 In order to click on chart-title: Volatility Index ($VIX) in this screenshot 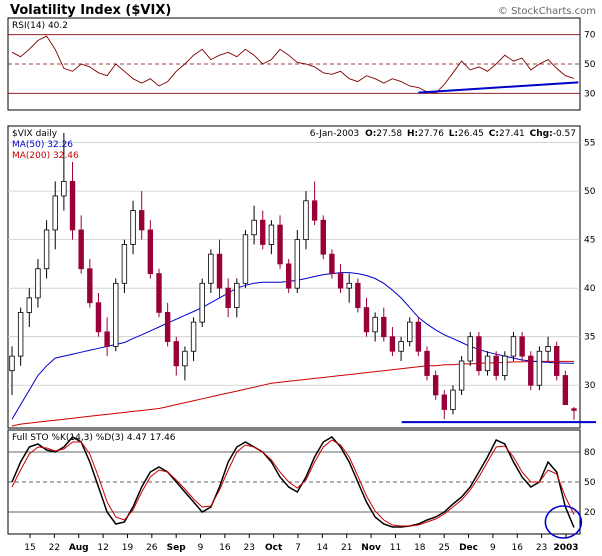, I will do `click(90, 10)`.